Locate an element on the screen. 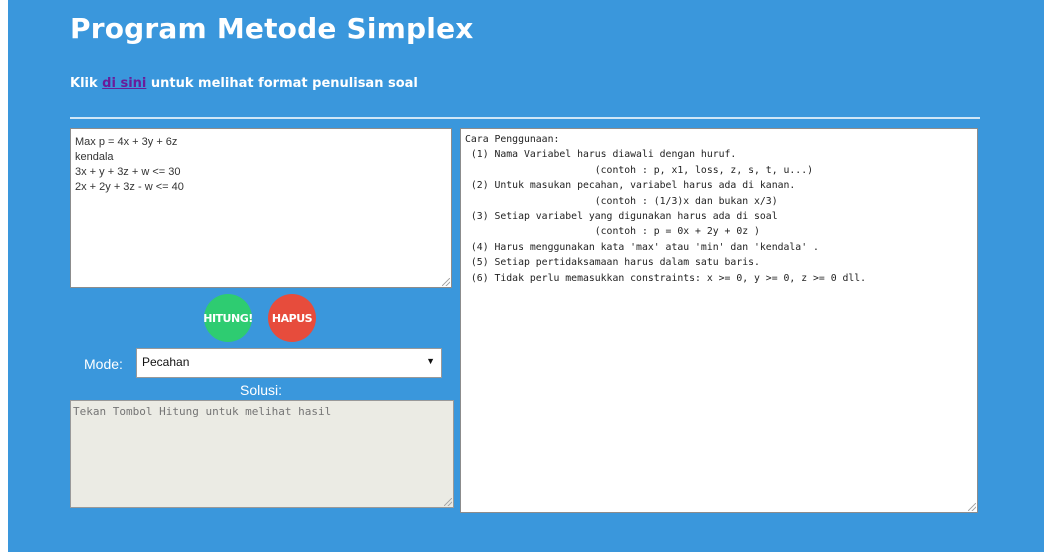 This screenshot has width=1049, height=552. solusi-label: Solusi: is located at coordinates (261, 390).